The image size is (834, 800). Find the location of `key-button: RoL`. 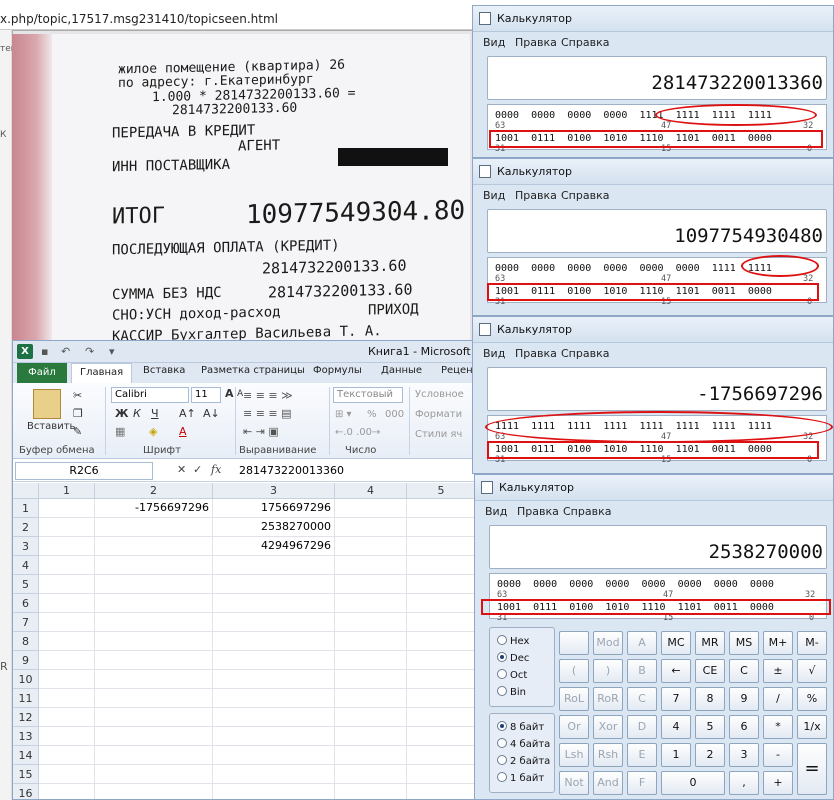

key-button: RoL is located at coordinates (574, 699).